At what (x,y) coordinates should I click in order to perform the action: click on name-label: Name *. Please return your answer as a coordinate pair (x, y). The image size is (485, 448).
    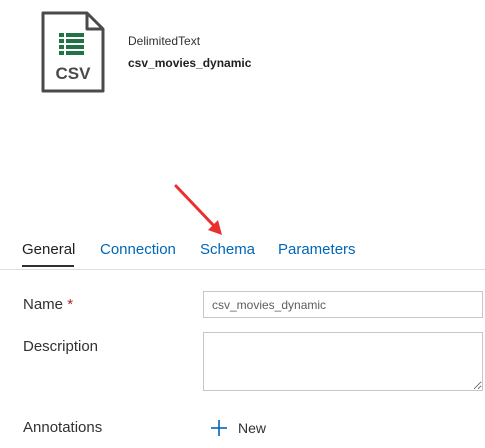
    Looking at the image, I should click on (48, 304).